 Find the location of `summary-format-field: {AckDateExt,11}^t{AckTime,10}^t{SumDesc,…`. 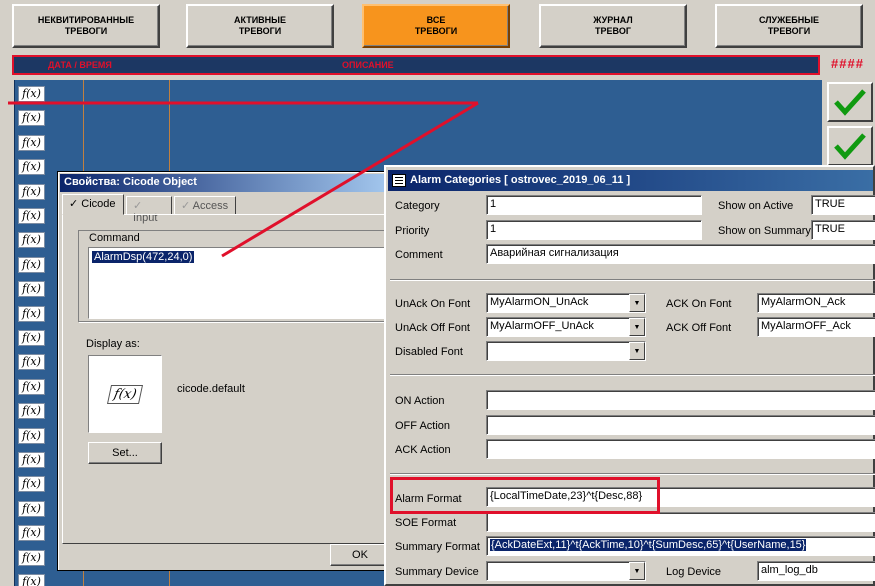

summary-format-field: {AckDateExt,11}^t{AckTime,10}^t{SumDesc,… is located at coordinates (680, 546).